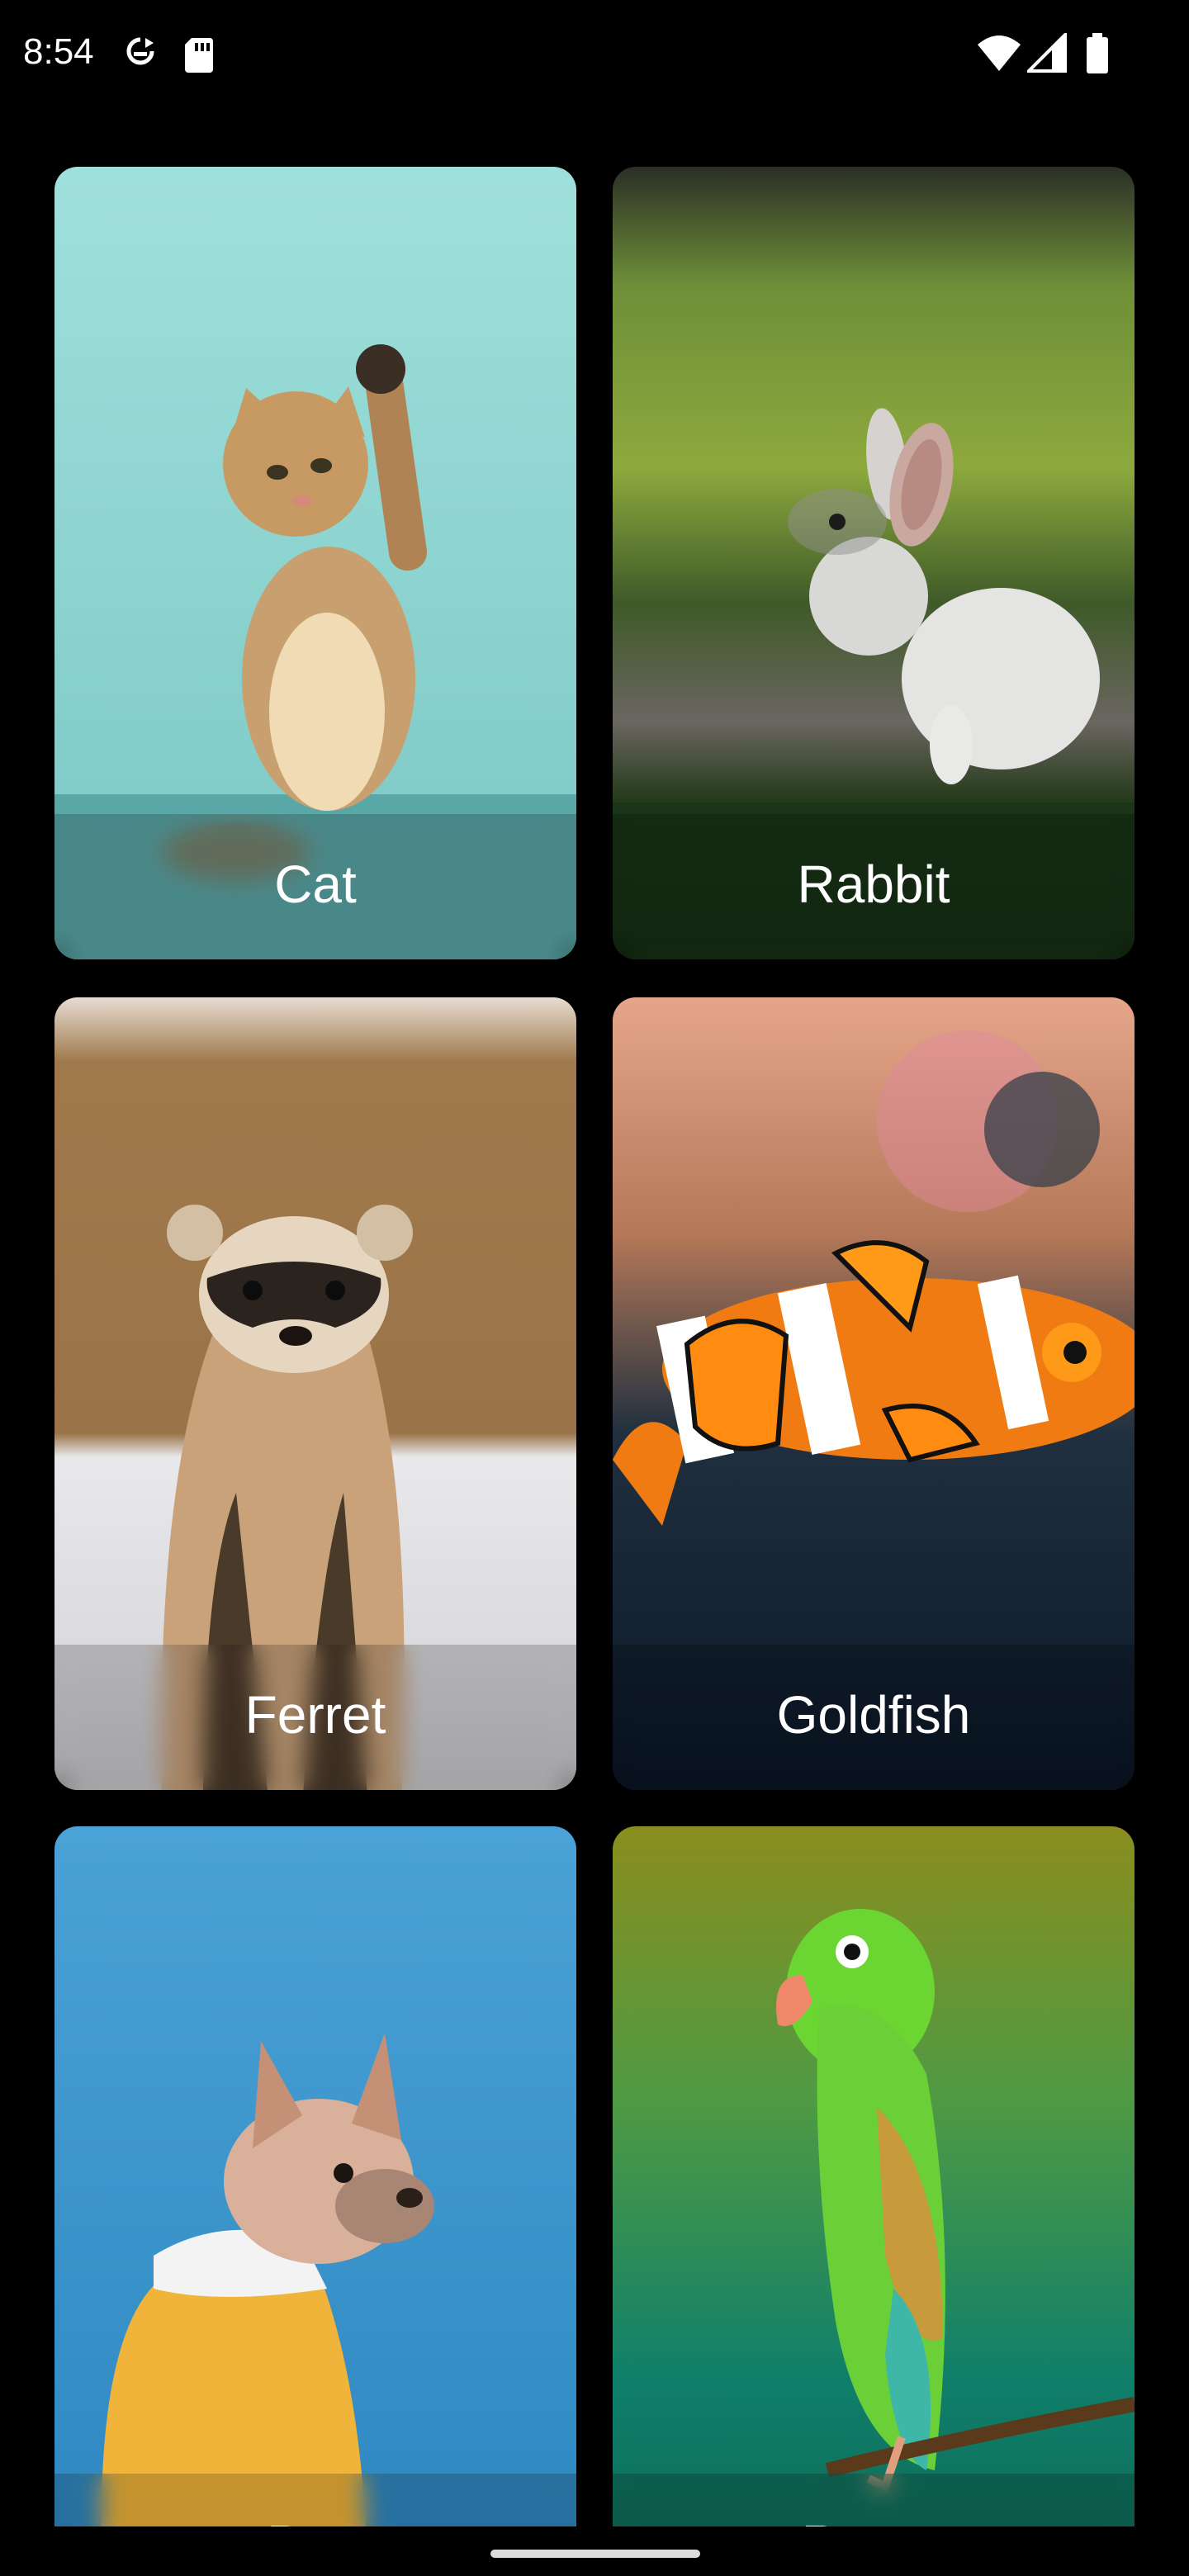 The image size is (1189, 2576). I want to click on animal-card-ferret: Ferret, so click(315, 1393).